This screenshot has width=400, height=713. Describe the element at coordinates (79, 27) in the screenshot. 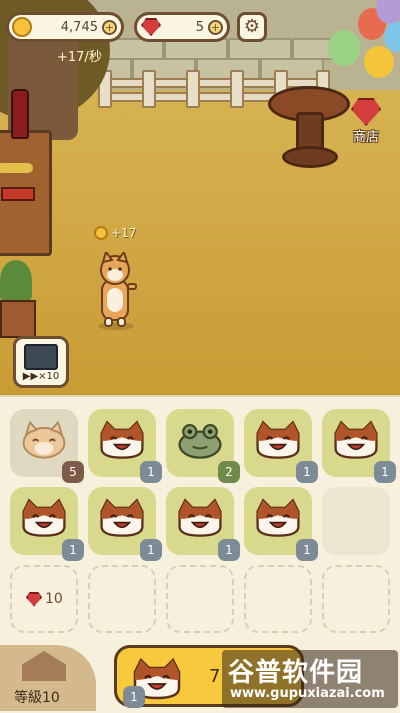

I see `coin-amount: 4,745` at that location.